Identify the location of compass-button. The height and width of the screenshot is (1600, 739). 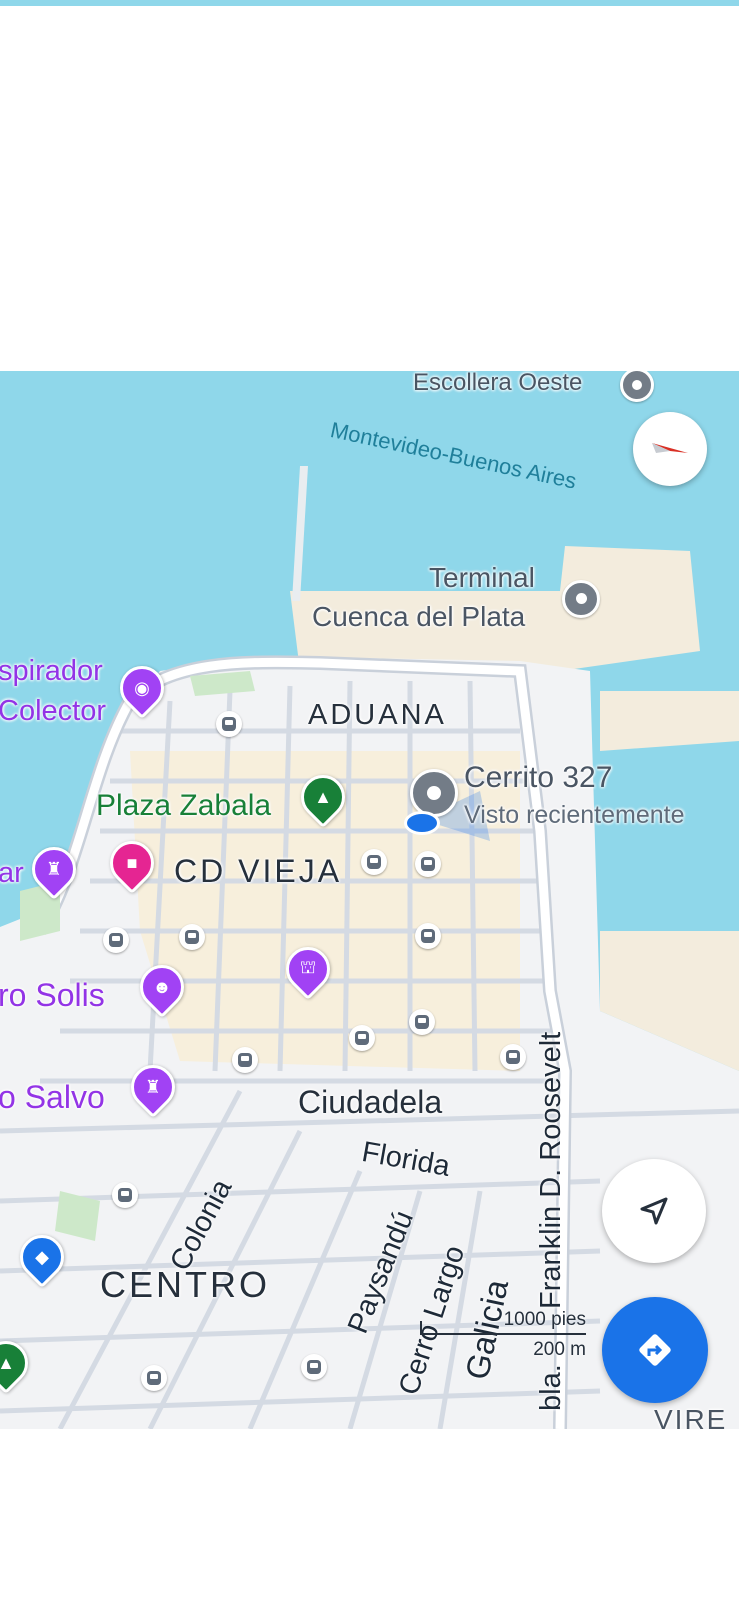
(670, 449).